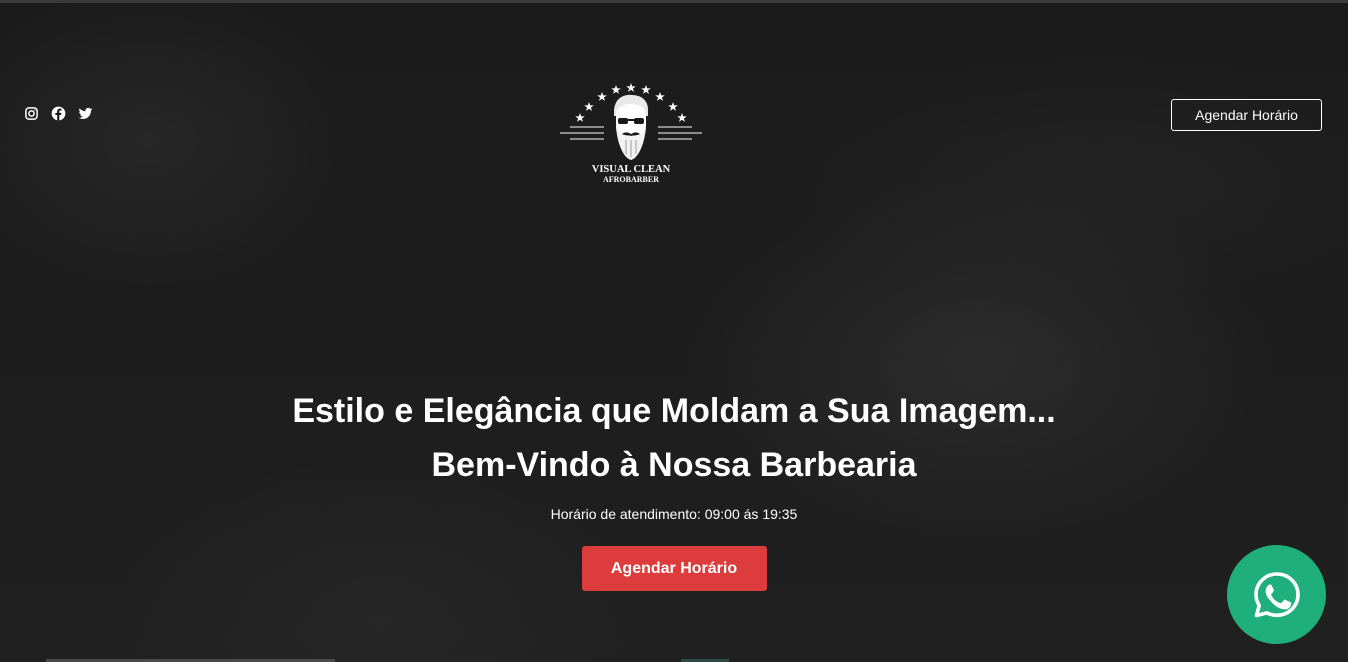 This screenshot has width=1348, height=662. What do you see at coordinates (85, 113) in the screenshot?
I see `twitter-icon` at bounding box center [85, 113].